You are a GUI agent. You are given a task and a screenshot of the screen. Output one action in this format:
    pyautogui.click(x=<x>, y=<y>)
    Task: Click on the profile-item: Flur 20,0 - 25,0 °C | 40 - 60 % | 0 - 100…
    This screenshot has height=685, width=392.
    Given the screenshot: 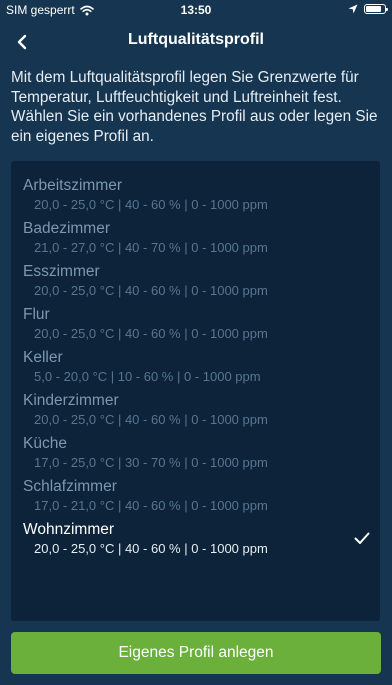 What is the action you would take?
    pyautogui.click(x=195, y=325)
    